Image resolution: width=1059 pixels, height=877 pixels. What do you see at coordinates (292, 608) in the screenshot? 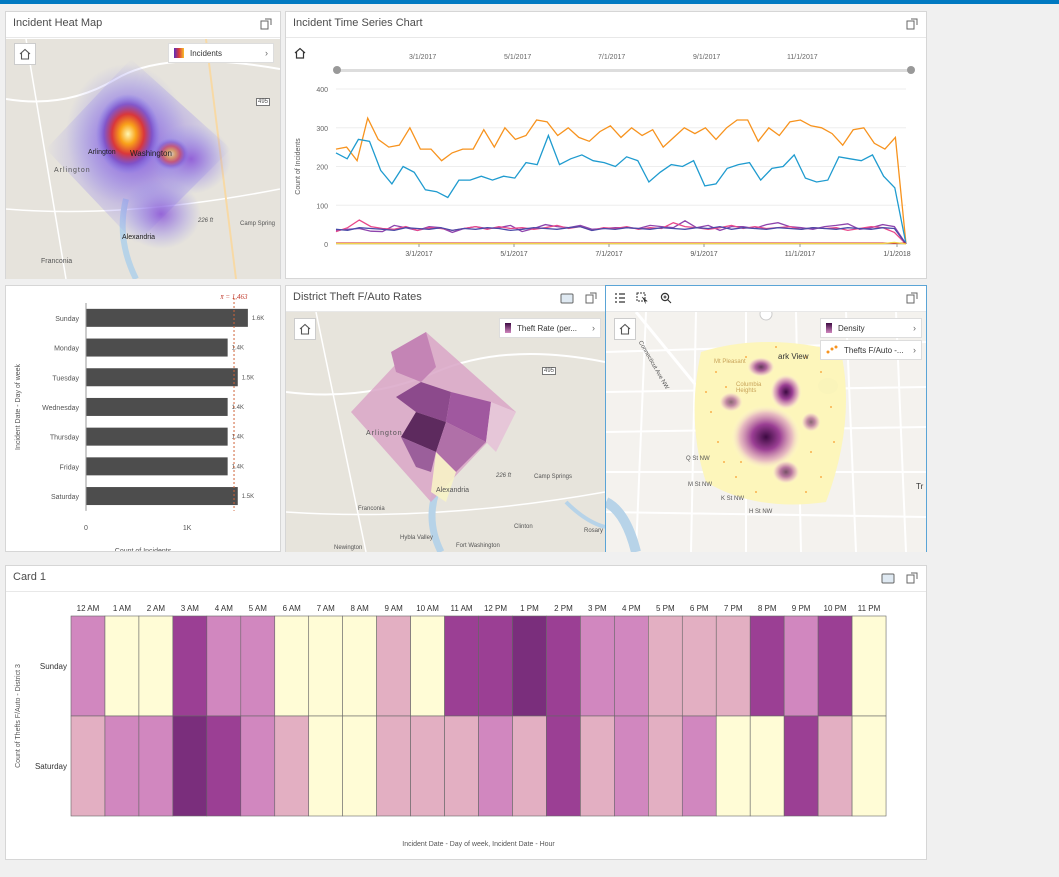
I see `column-label: 6 AM` at bounding box center [292, 608].